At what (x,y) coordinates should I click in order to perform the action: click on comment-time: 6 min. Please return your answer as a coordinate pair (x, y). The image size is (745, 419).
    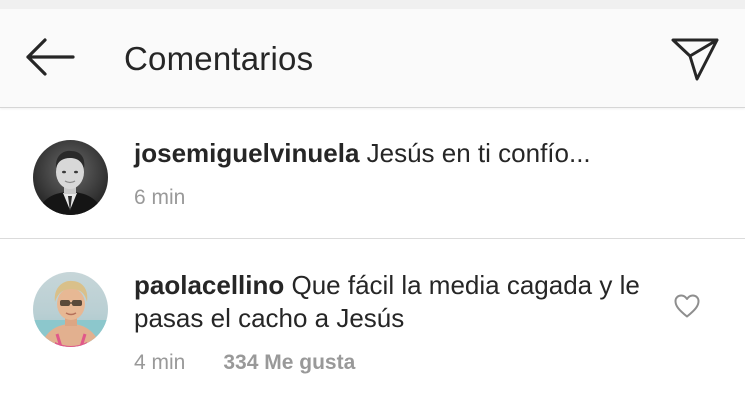
    Looking at the image, I should click on (160, 197).